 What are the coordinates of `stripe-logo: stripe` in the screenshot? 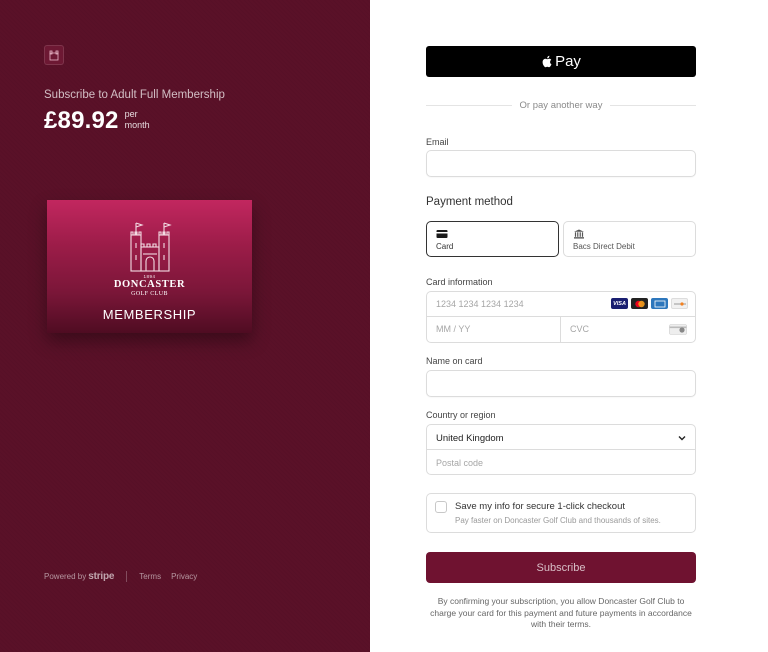 It's located at (101, 576).